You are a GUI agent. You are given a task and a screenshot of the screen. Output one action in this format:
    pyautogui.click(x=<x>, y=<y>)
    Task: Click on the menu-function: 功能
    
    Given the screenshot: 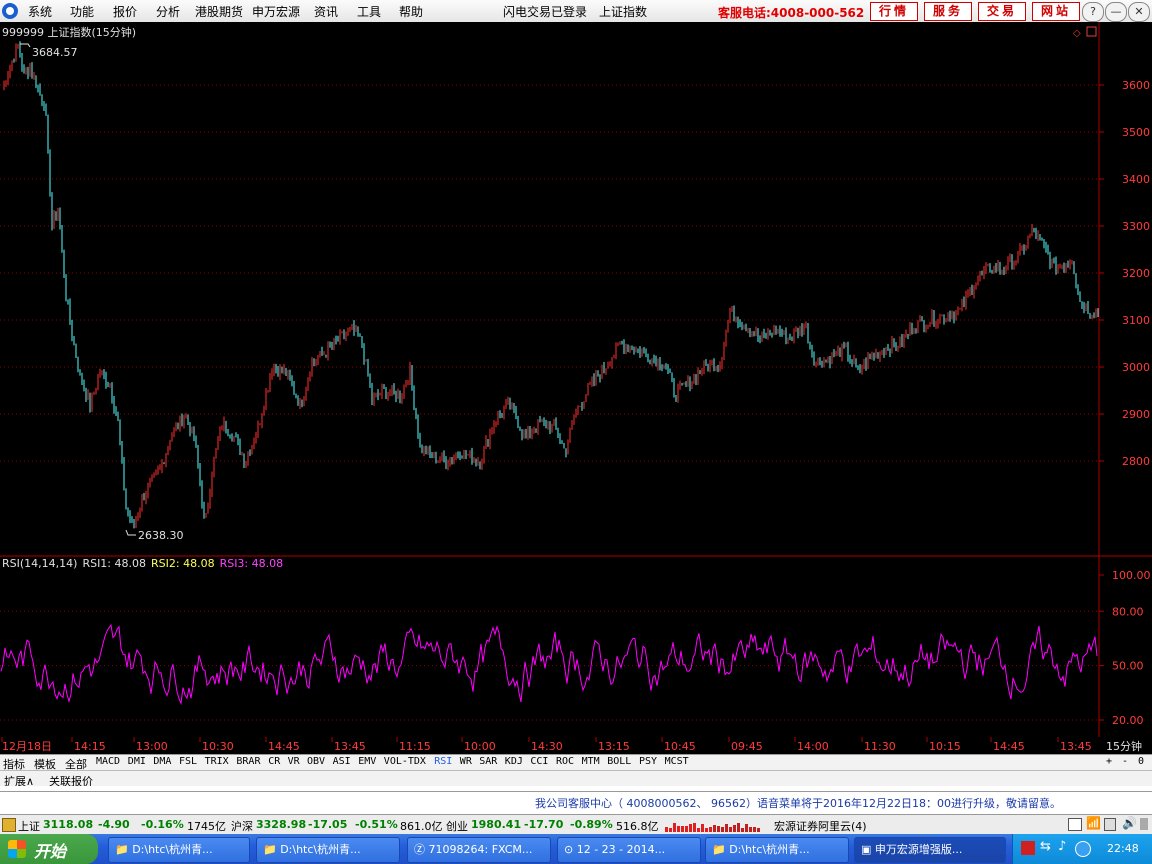 What is the action you would take?
    pyautogui.click(x=82, y=11)
    